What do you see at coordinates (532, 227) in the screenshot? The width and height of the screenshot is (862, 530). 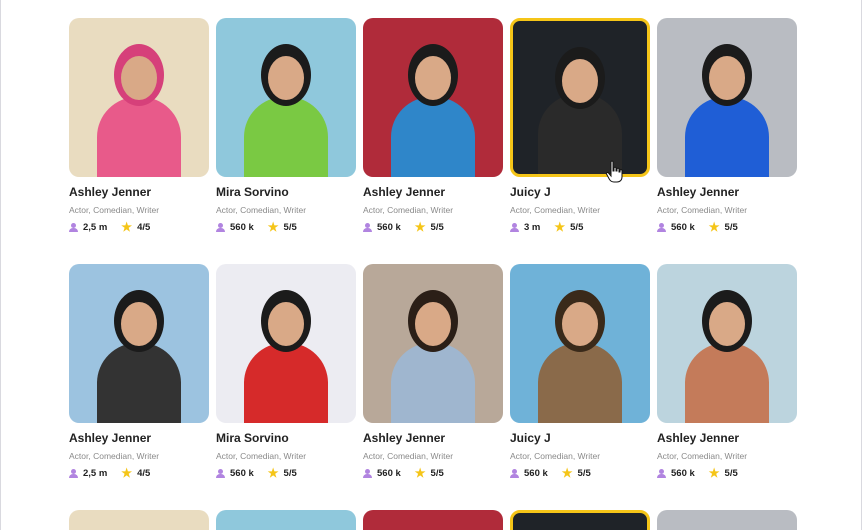 I see `followers-count: 3 m` at bounding box center [532, 227].